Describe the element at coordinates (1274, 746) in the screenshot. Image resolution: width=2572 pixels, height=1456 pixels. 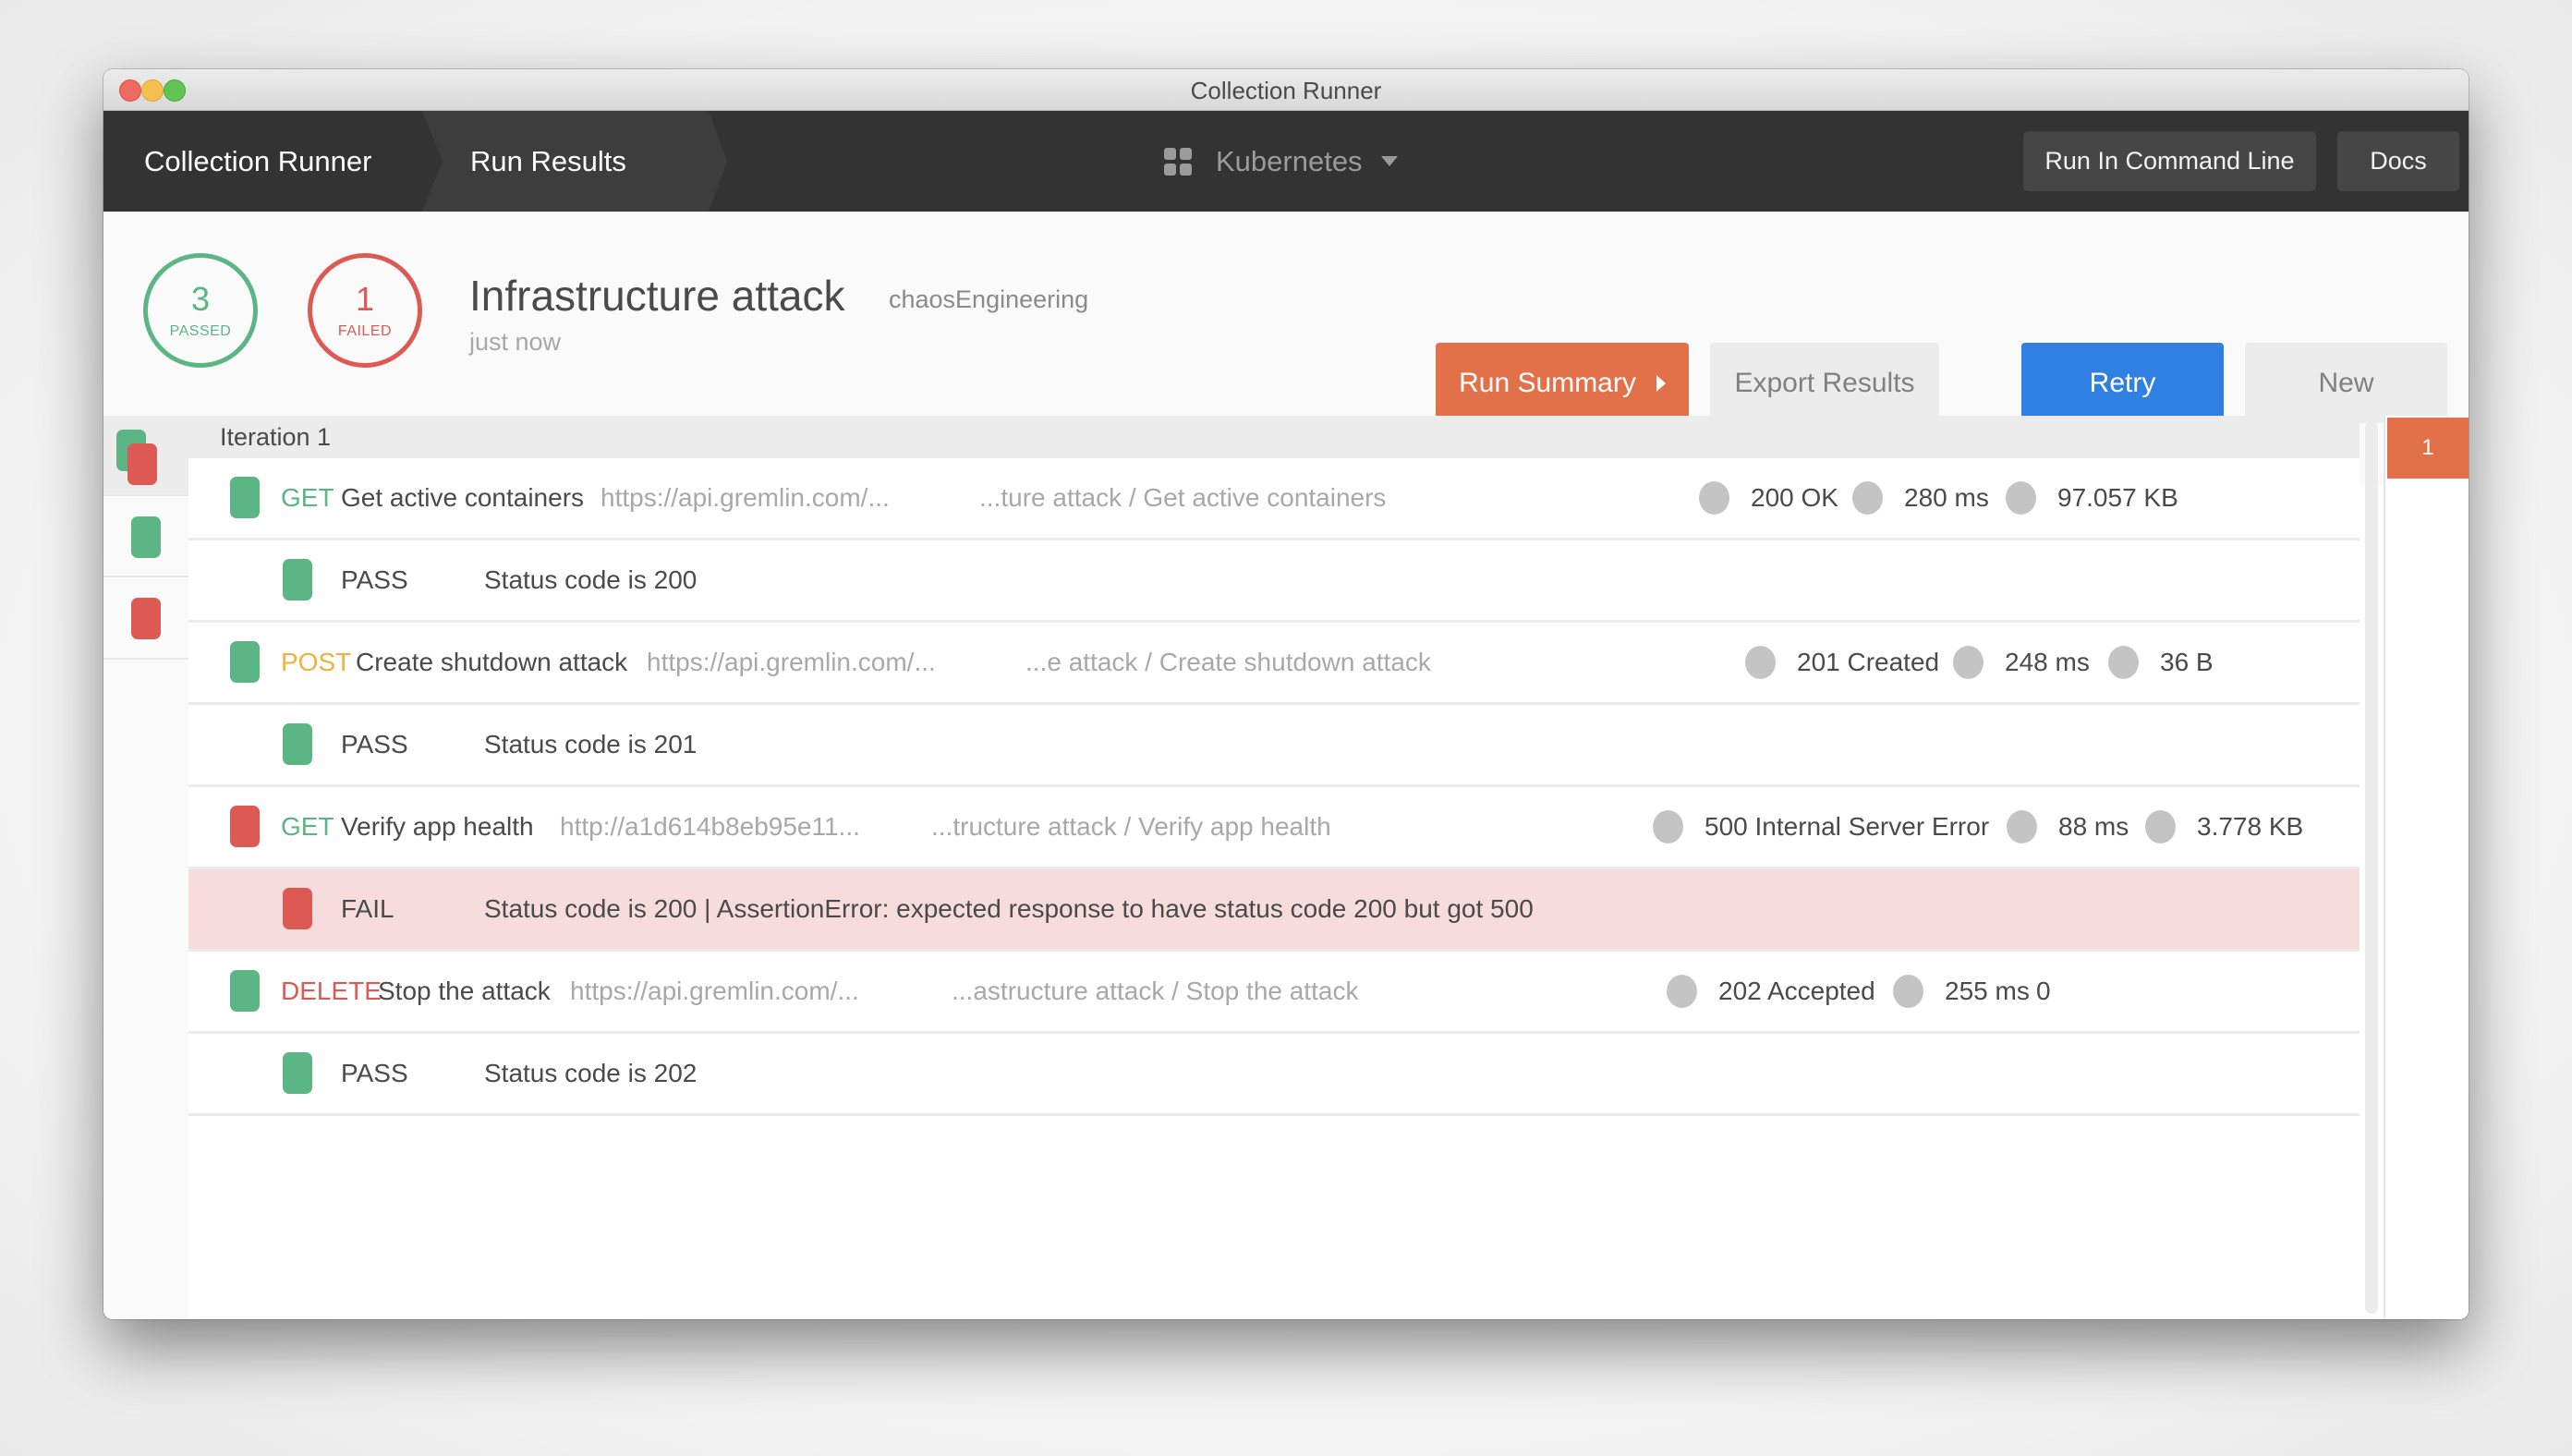
I see `test-row: PASS Status code is 201` at that location.